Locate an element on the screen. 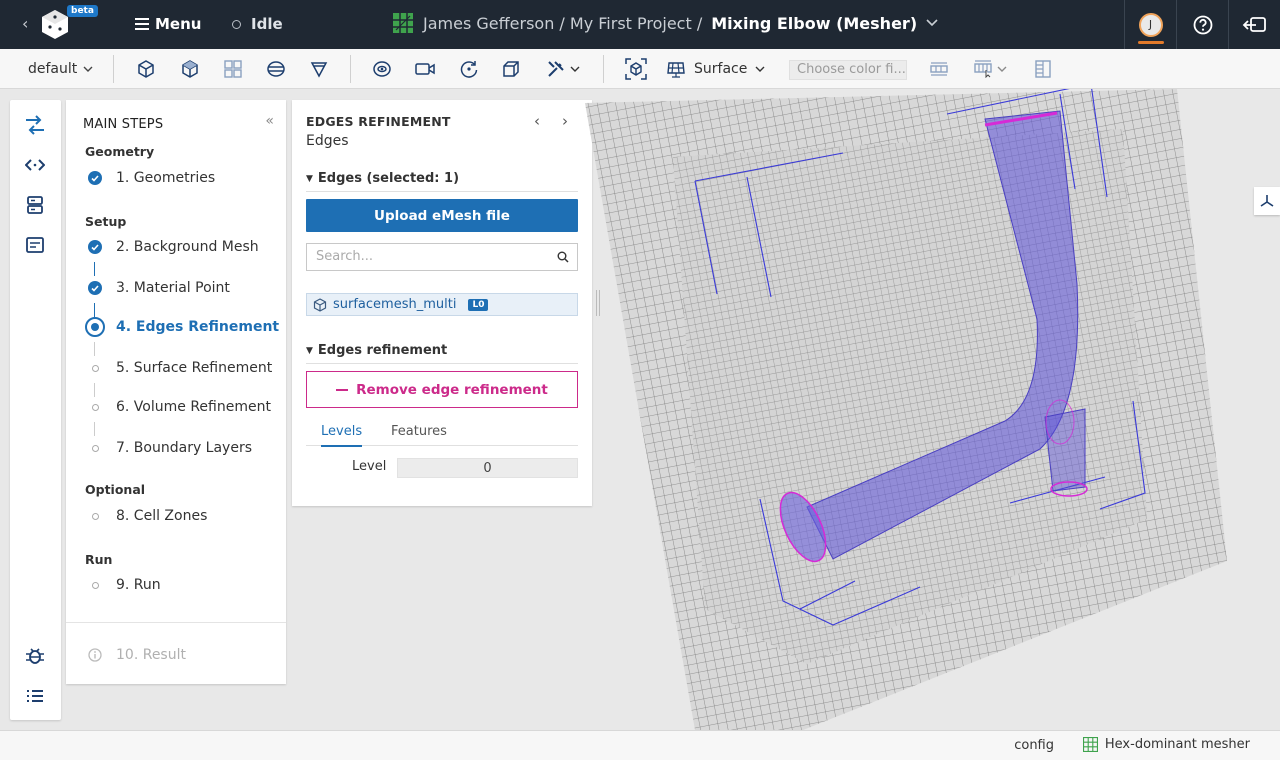  tools-dropdown is located at coordinates (563, 69).